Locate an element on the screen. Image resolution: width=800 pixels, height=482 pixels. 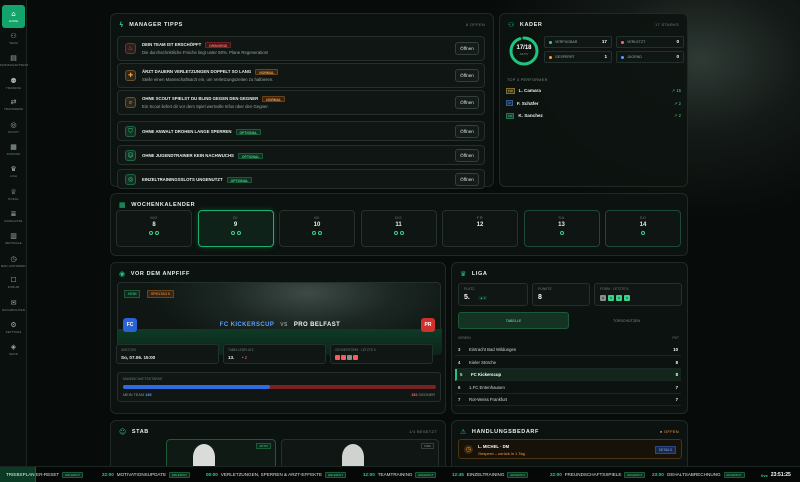
nav-item-nachrichten: ✉ Nachrichten is located at coordinates (13, 305).